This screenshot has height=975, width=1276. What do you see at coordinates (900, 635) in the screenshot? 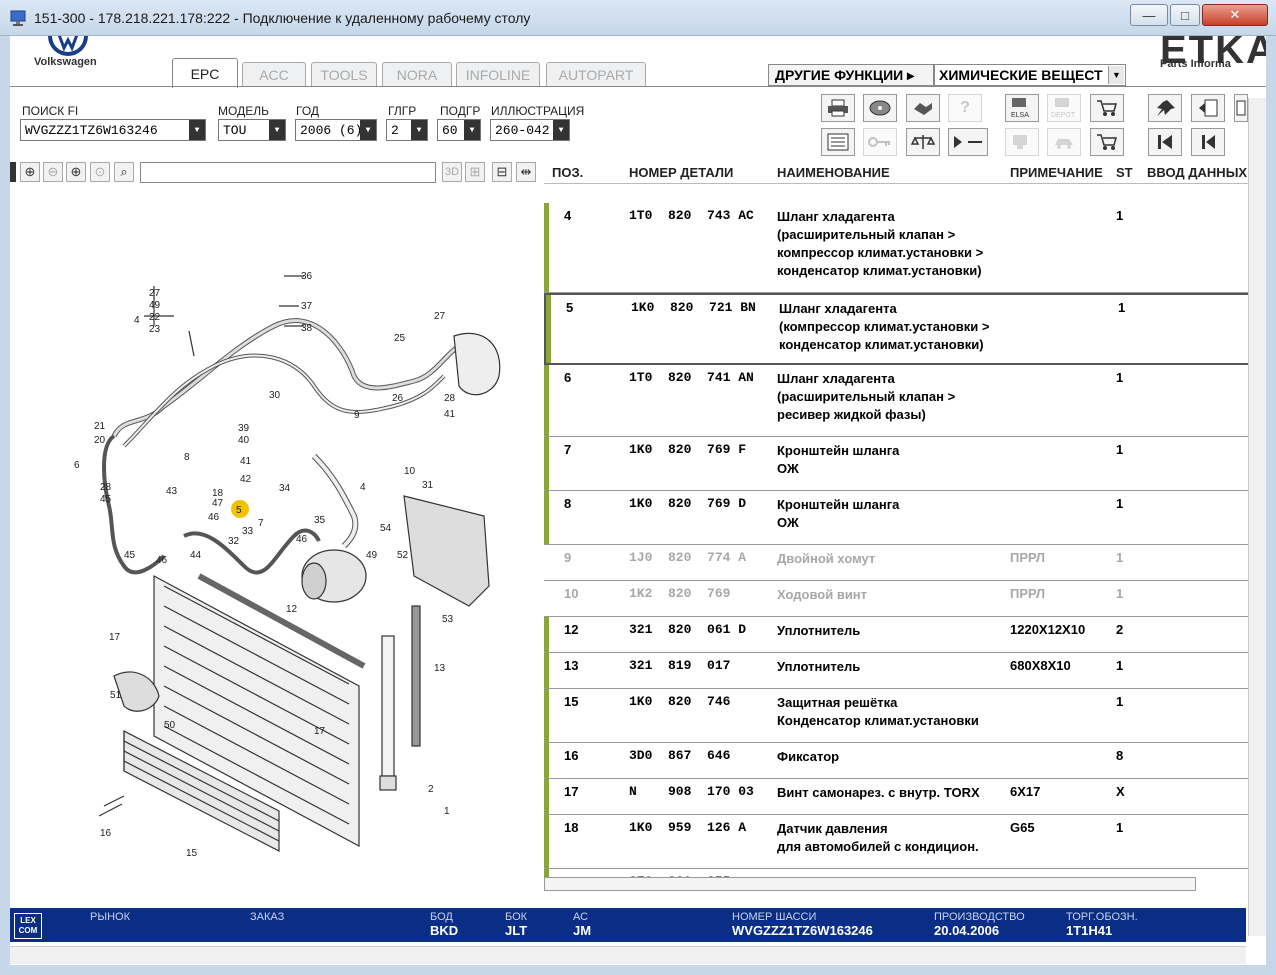
I see `table-row: 12 321 820 061 D Уплотнитель 1220X12X10 2` at bounding box center [900, 635].